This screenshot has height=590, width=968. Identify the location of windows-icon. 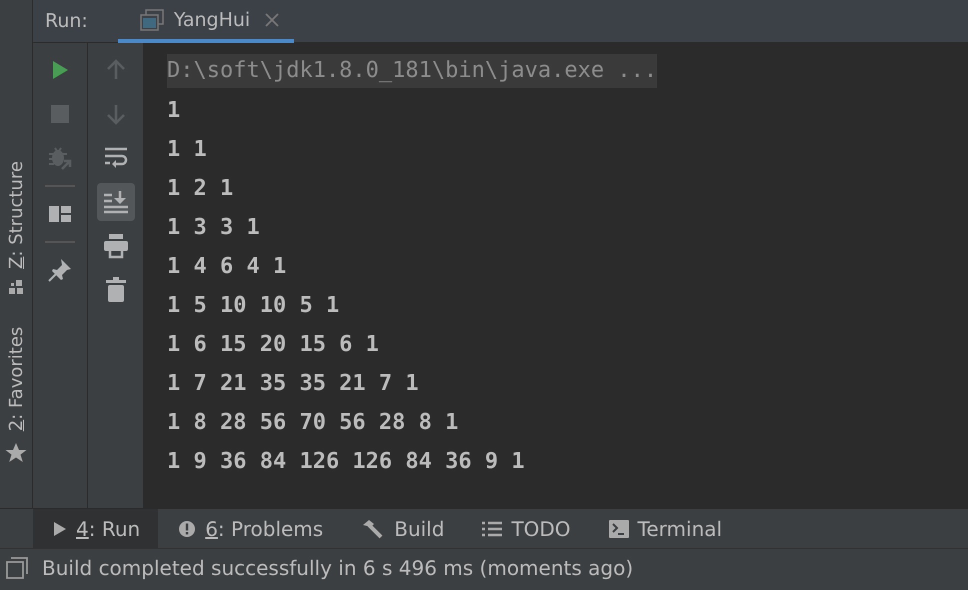
(17, 567).